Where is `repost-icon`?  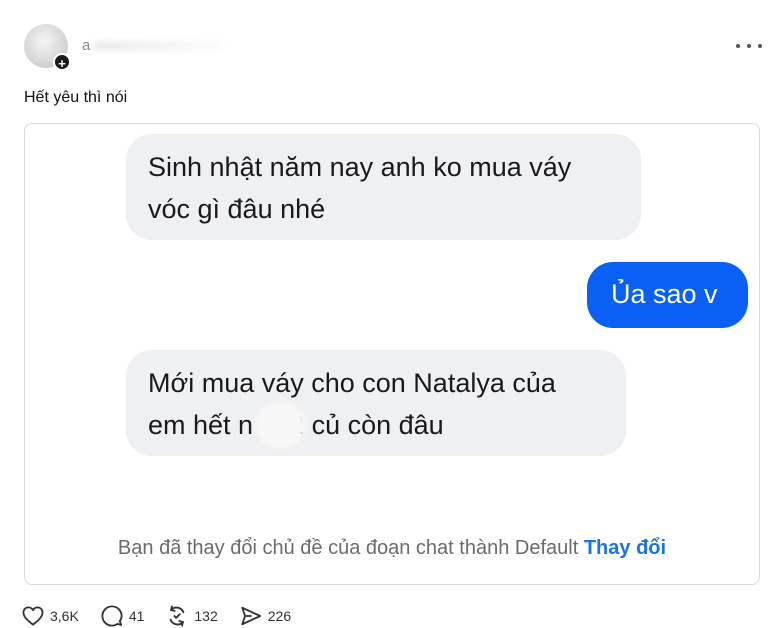 repost-icon is located at coordinates (177, 616).